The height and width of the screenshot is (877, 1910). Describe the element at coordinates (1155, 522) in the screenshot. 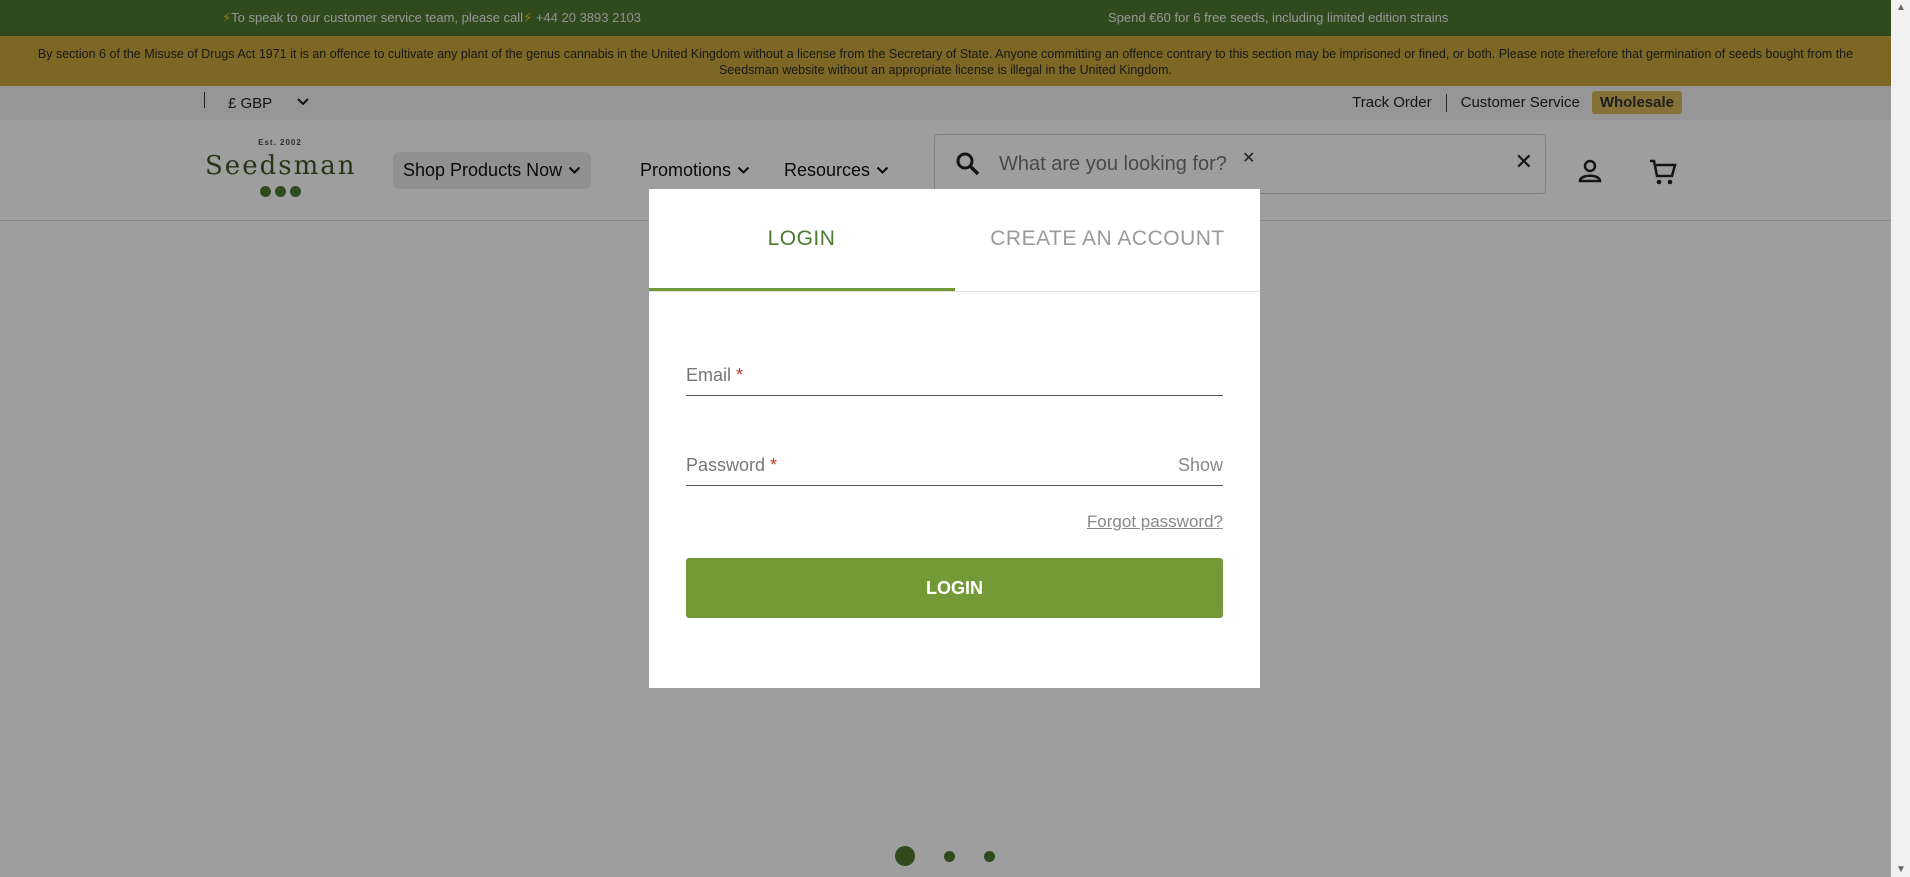

I see `forgot-password-link: Forgot password?` at that location.